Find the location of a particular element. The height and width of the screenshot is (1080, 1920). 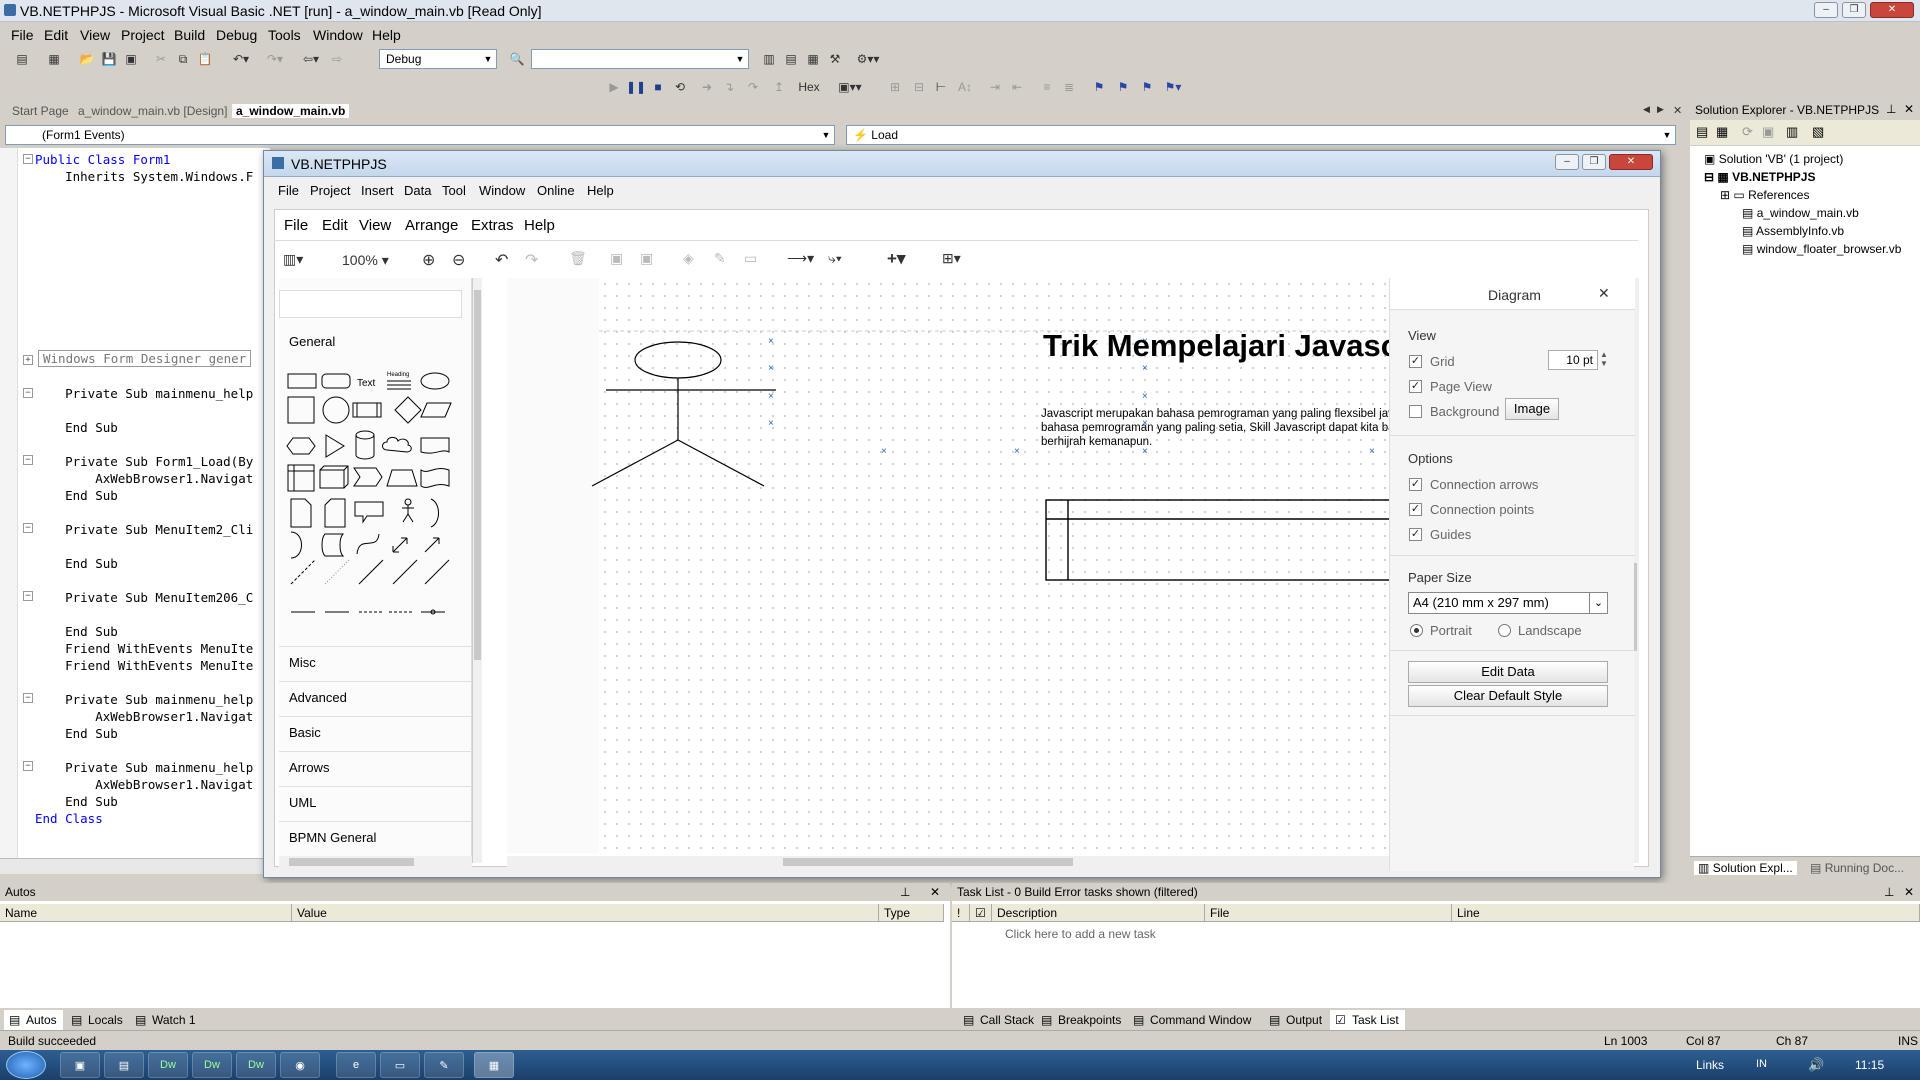

code-region: Windows Form Designer gener is located at coordinates (145, 358).